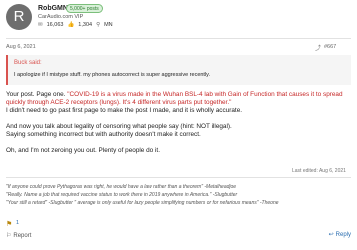 The width and height of the screenshot is (357, 250). Describe the element at coordinates (9, 236) in the screenshot. I see `report-flag-icon: ⚐` at that location.